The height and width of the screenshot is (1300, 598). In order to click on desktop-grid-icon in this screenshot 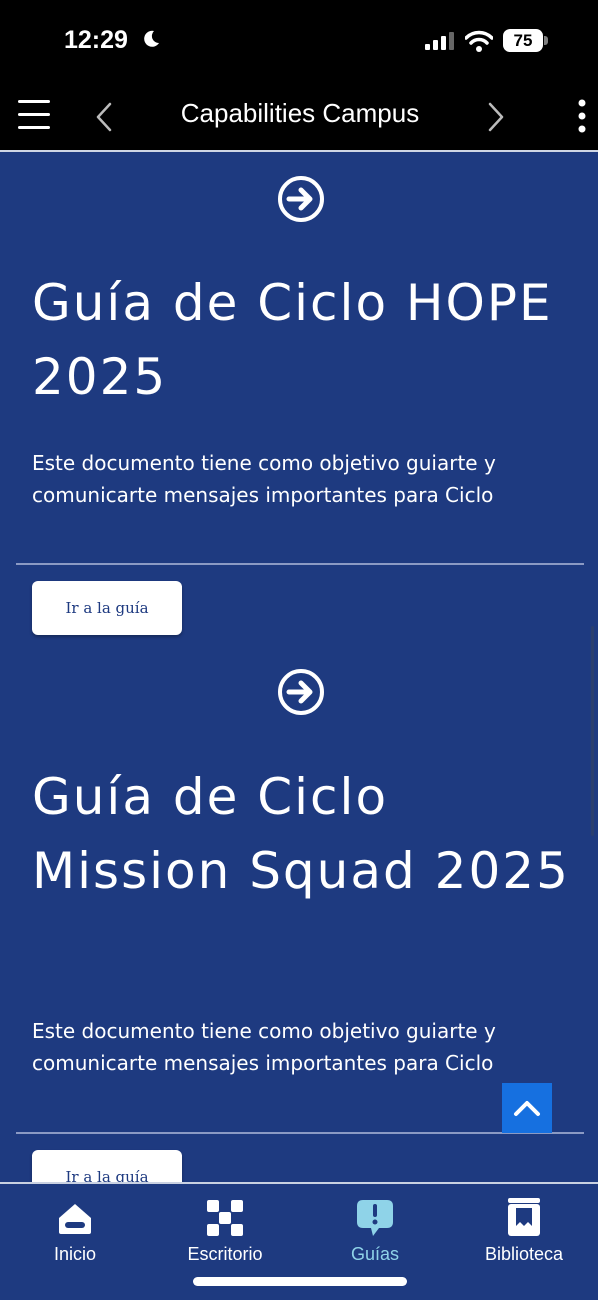, I will do `click(225, 1218)`.